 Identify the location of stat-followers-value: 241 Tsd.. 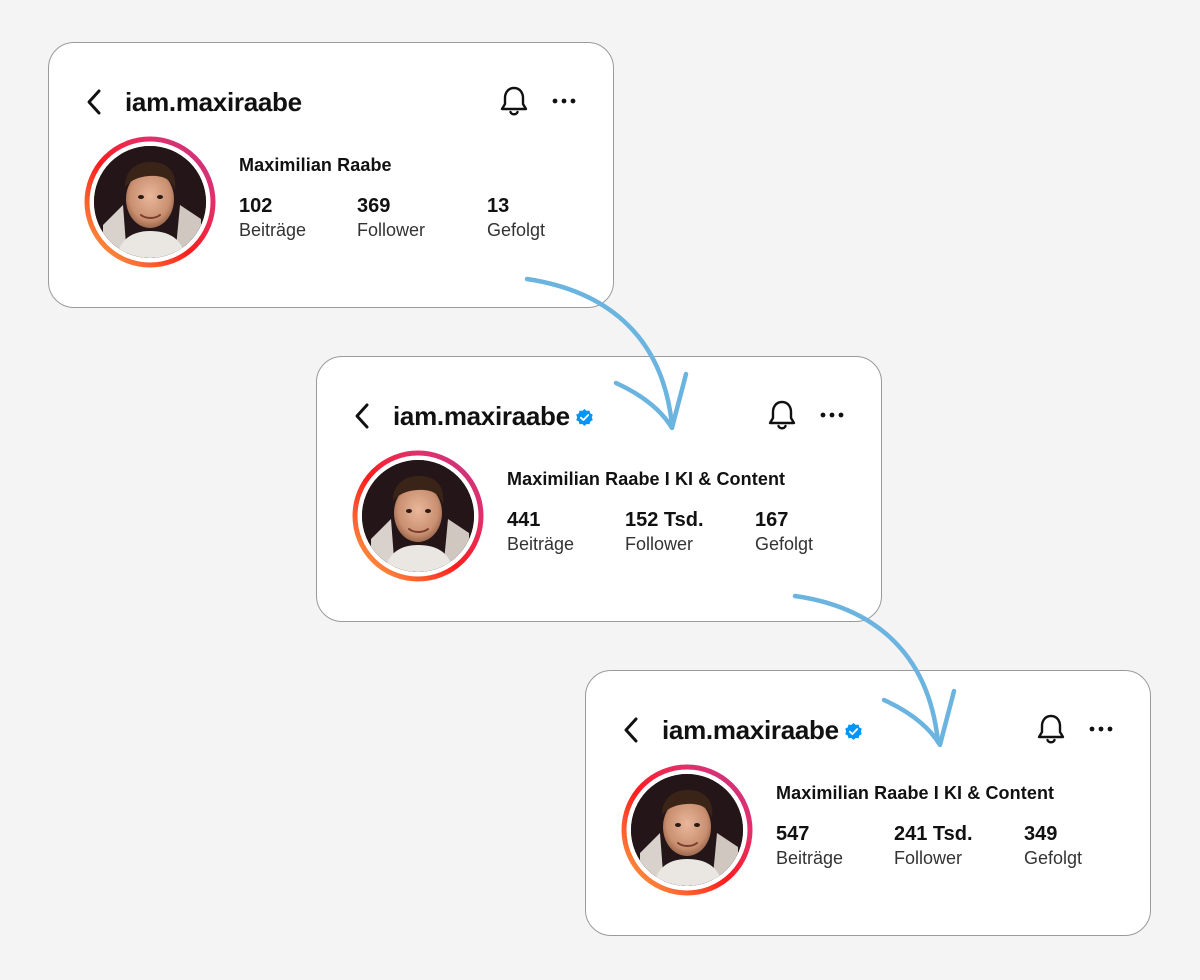
(933, 834).